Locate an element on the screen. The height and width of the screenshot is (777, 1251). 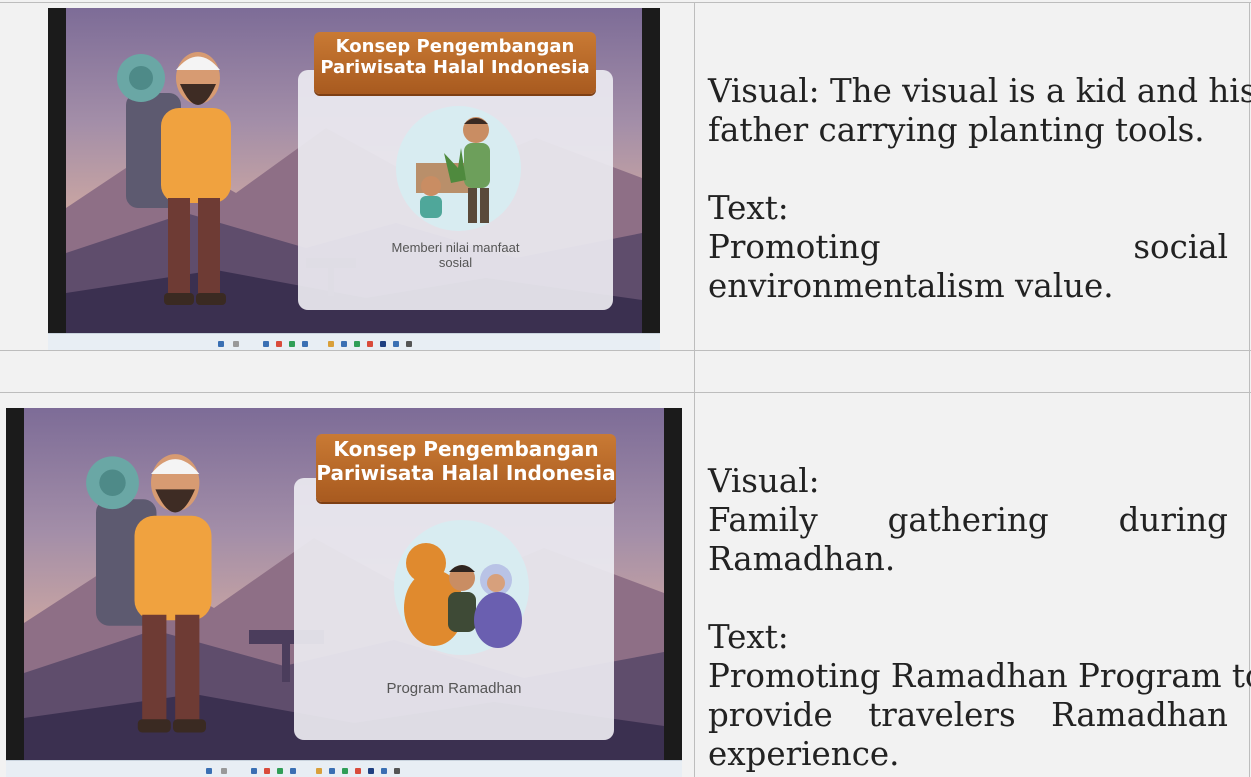
text-line: environmentalism value. is located at coordinates (911, 286).